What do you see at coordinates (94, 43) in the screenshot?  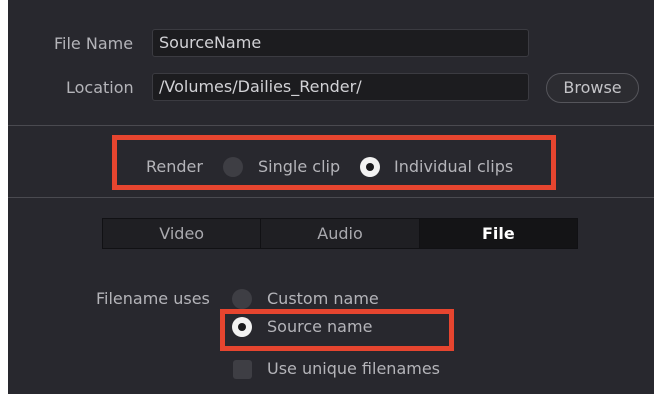 I see `file-name-label: File Name` at bounding box center [94, 43].